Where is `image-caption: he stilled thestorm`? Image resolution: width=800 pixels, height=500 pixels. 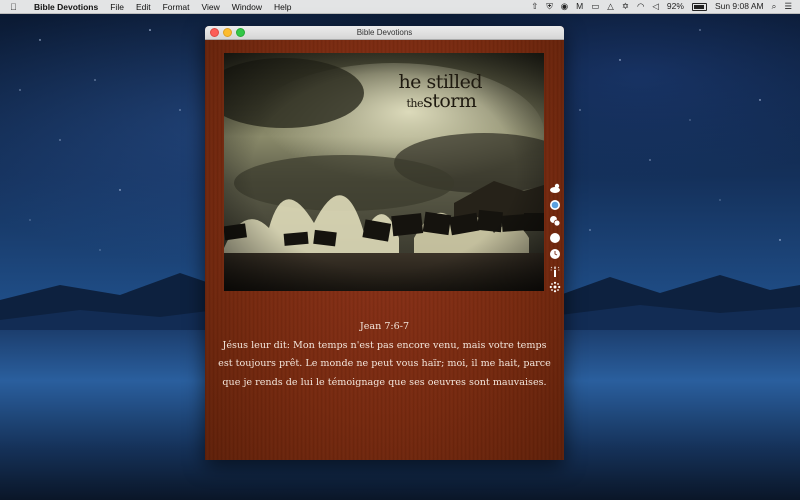 image-caption: he stilled thestorm is located at coordinates (440, 92).